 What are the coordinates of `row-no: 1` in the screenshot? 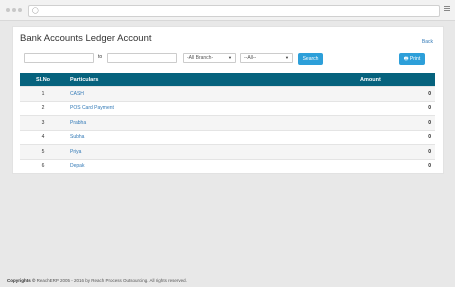 It's located at (43, 93).